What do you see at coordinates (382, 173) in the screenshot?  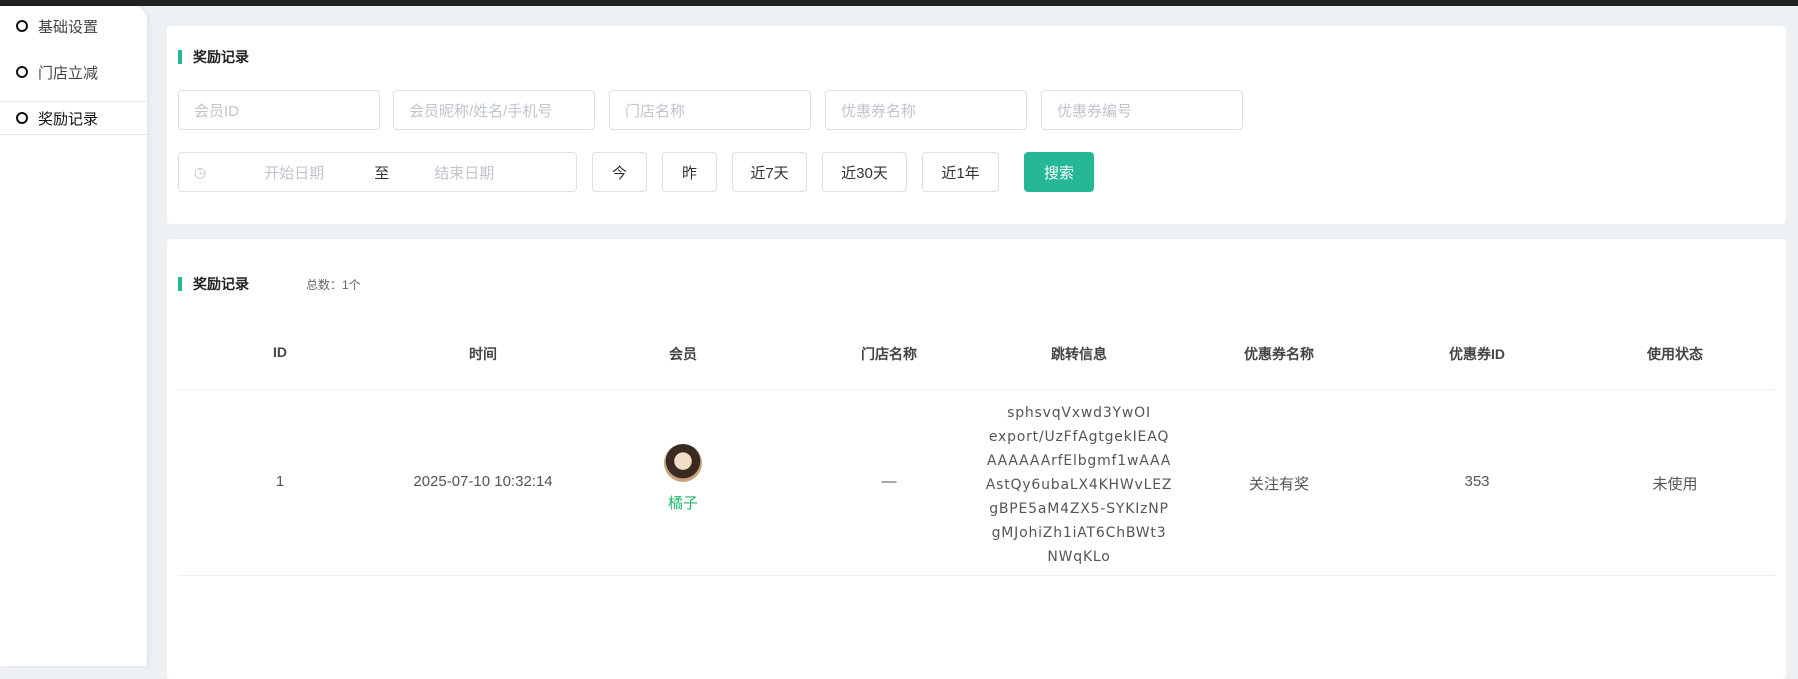 I see `range-separator: 至` at bounding box center [382, 173].